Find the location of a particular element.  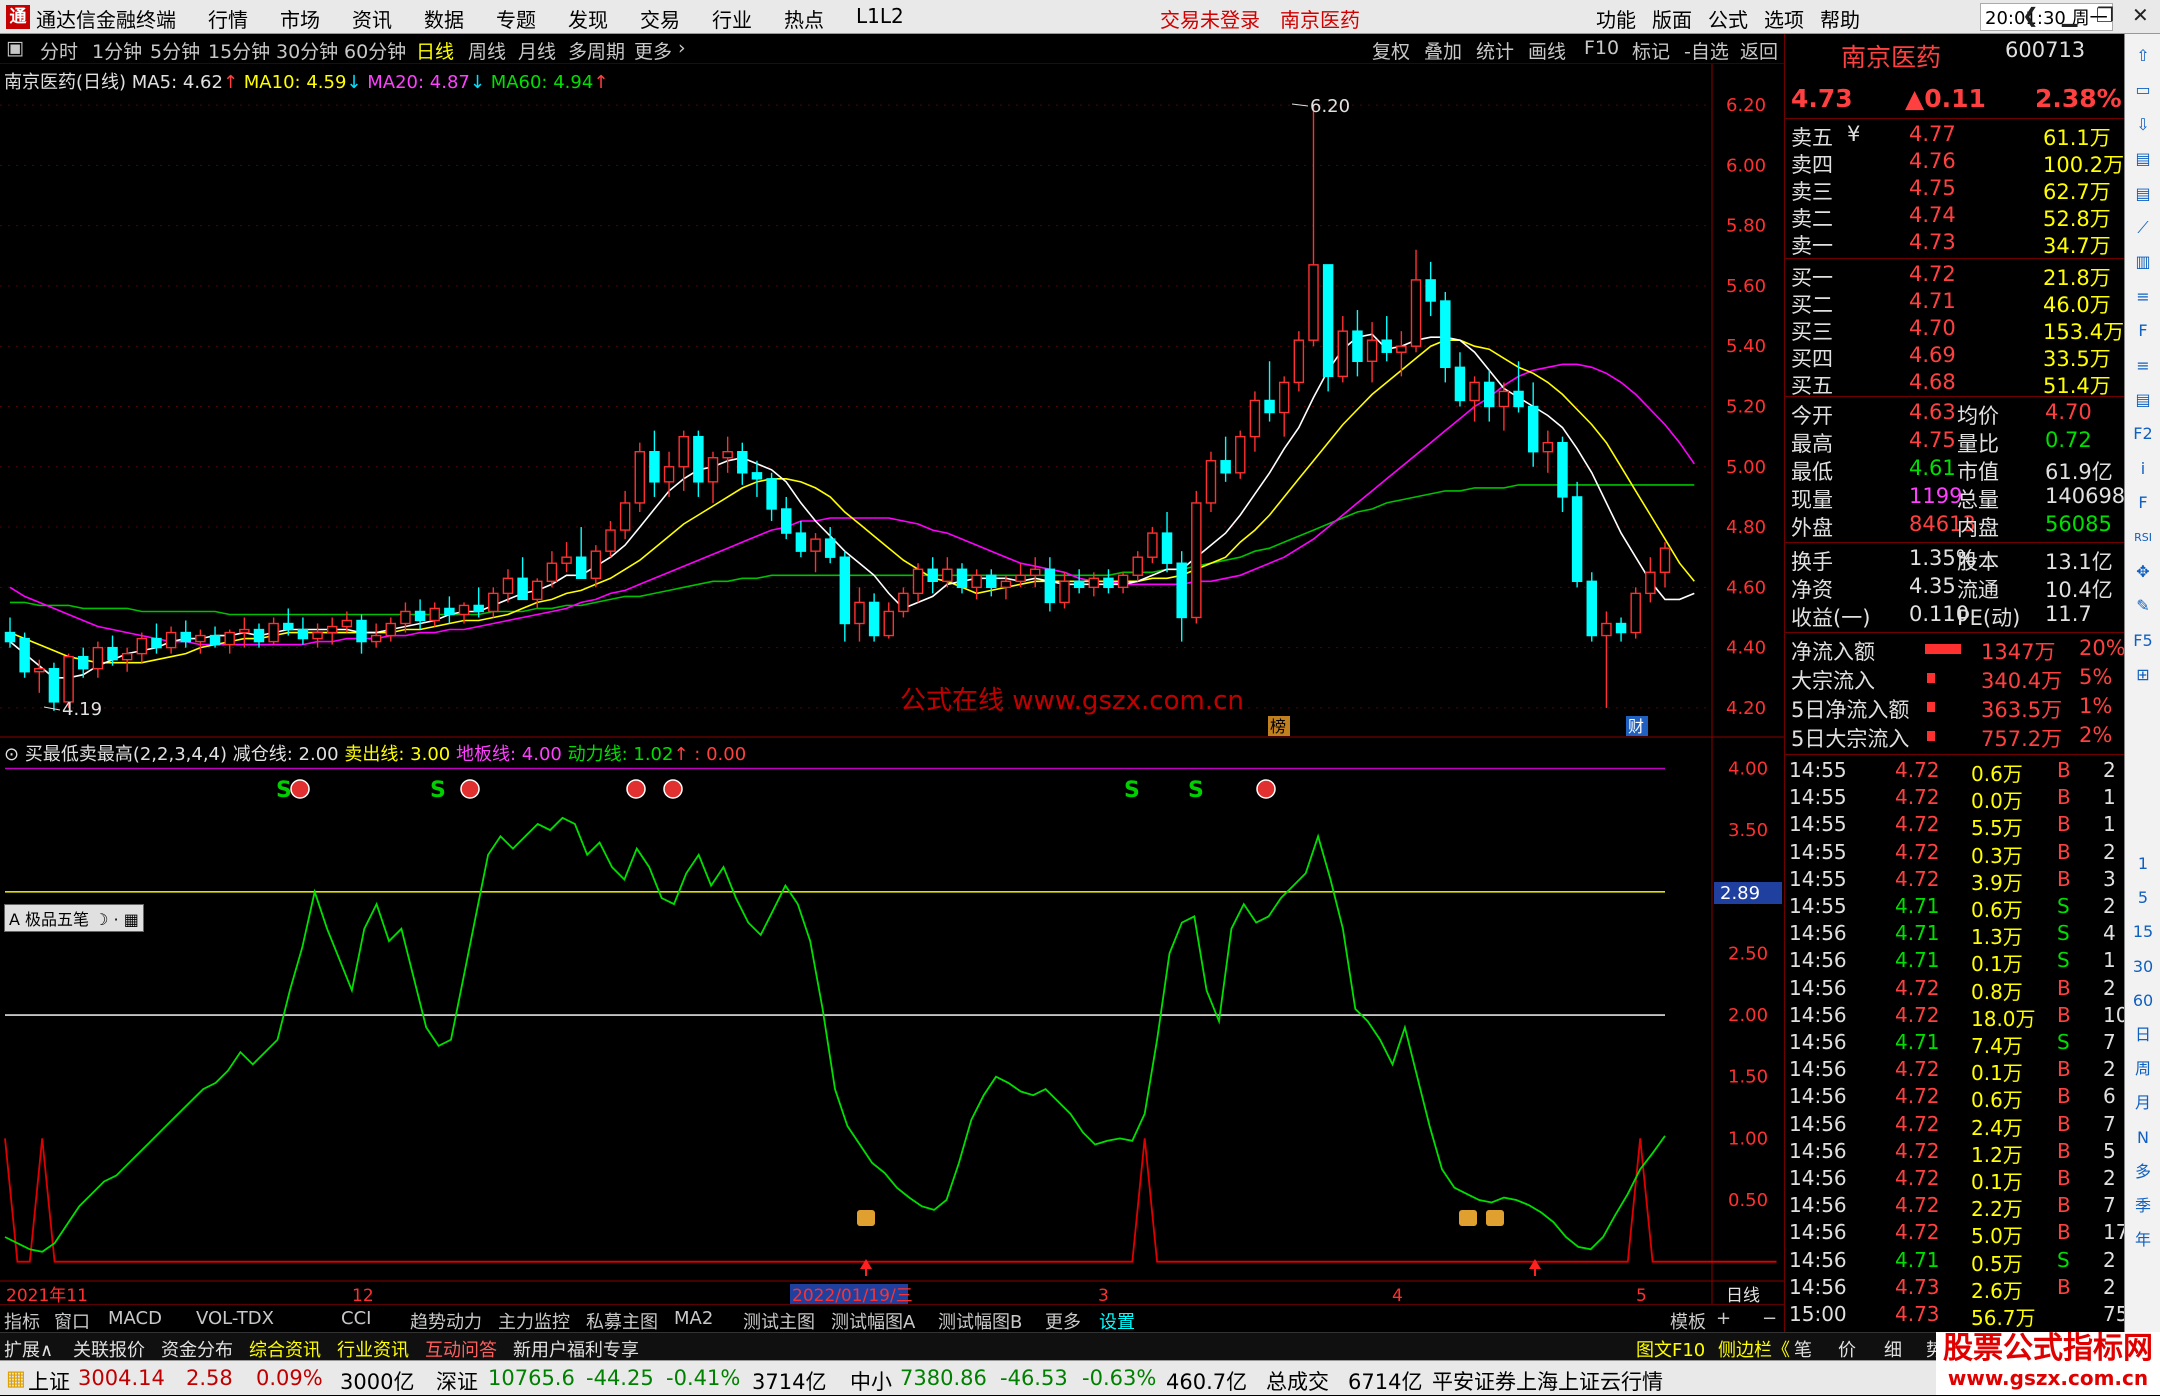

tab-12: 更多 is located at coordinates (1063, 1321).